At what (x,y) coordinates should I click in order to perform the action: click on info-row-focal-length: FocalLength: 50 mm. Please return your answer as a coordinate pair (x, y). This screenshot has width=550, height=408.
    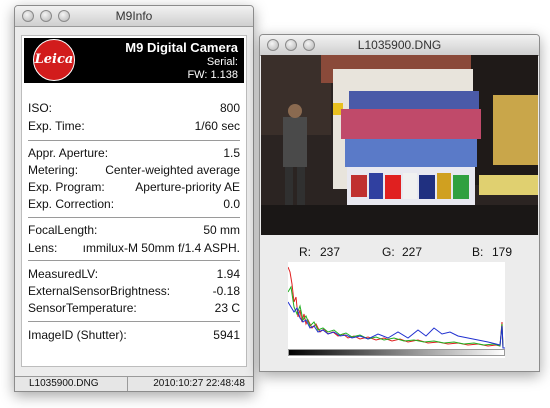
    Looking at the image, I should click on (134, 230).